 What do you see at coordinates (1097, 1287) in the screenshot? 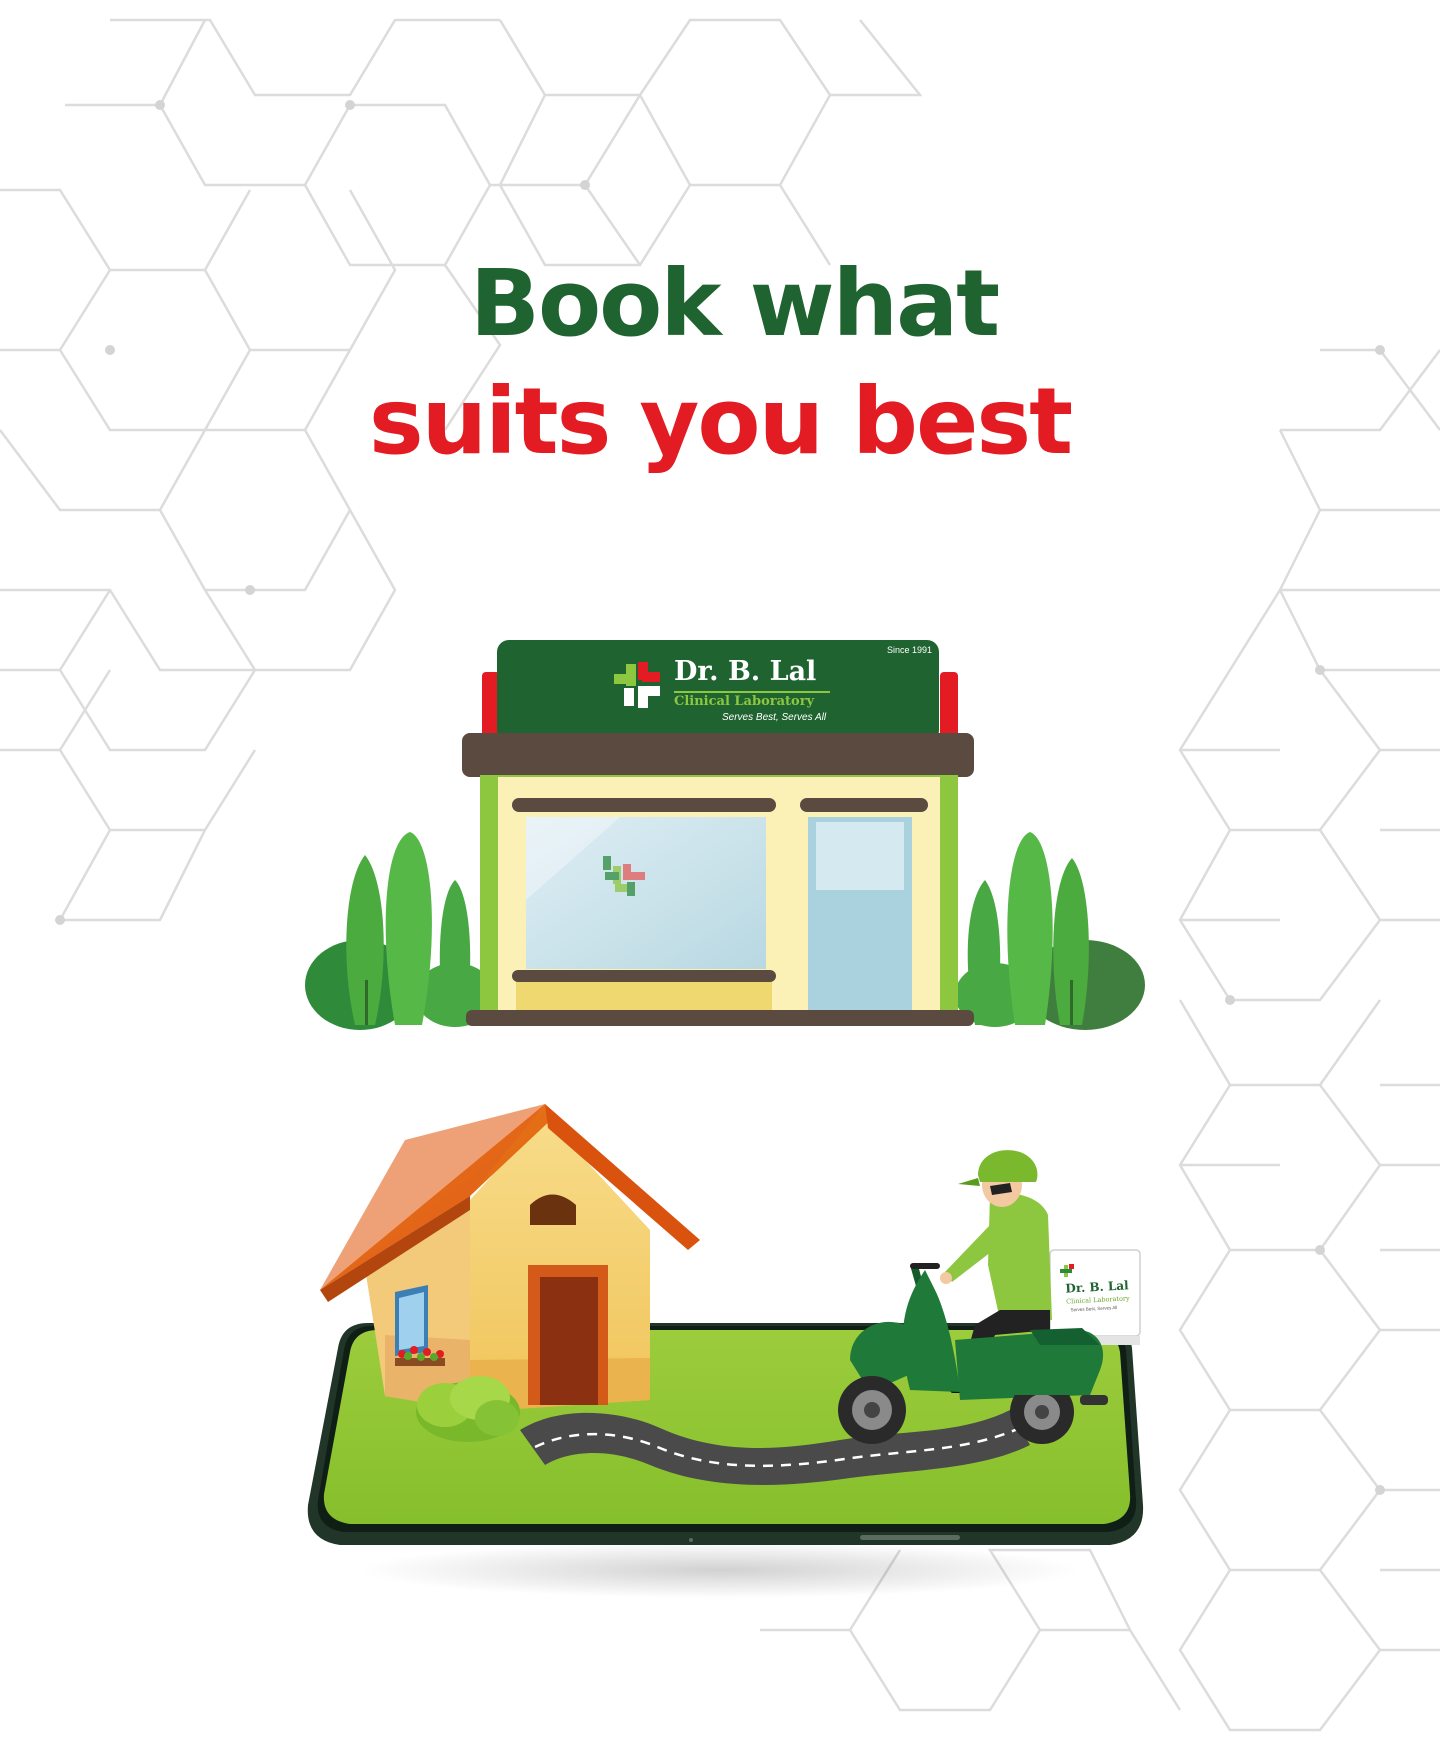
I see `box-name: Dr. B. Lal` at bounding box center [1097, 1287].